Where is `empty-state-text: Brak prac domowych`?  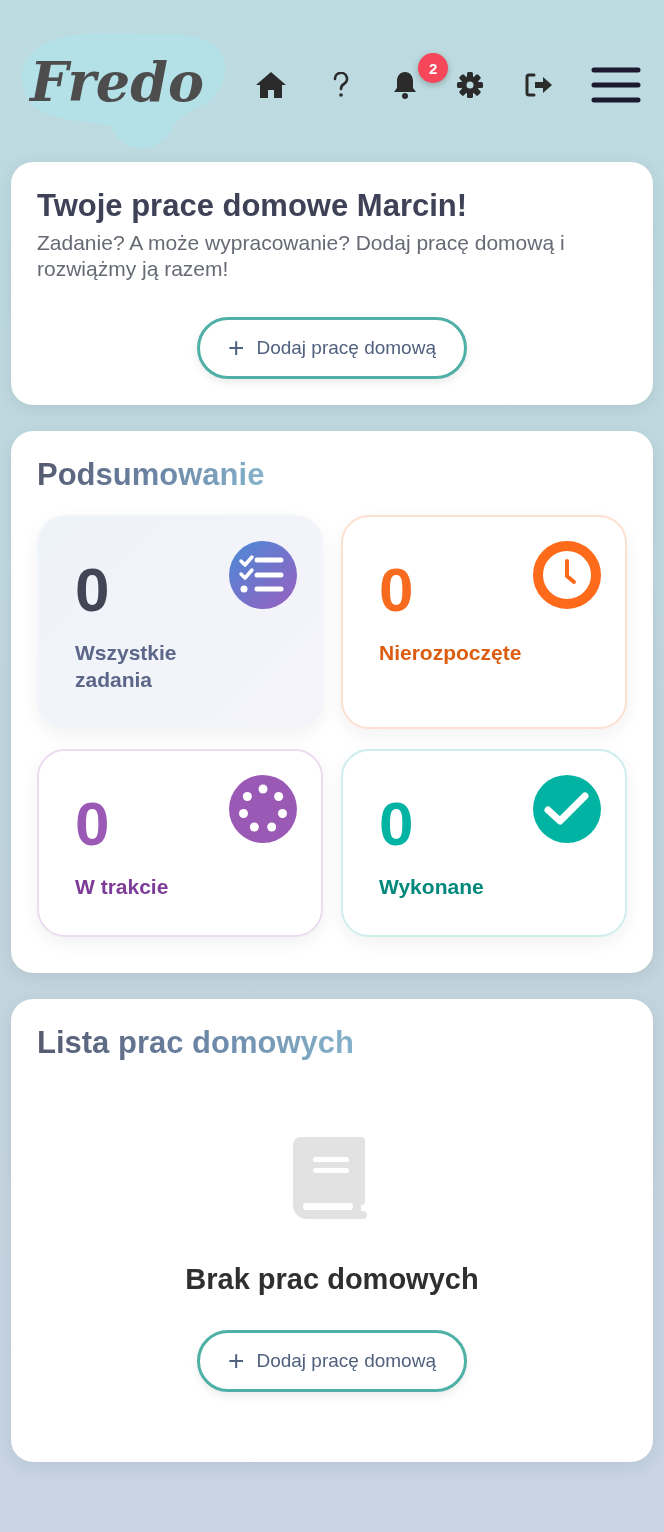 empty-state-text: Brak prac domowych is located at coordinates (332, 1279).